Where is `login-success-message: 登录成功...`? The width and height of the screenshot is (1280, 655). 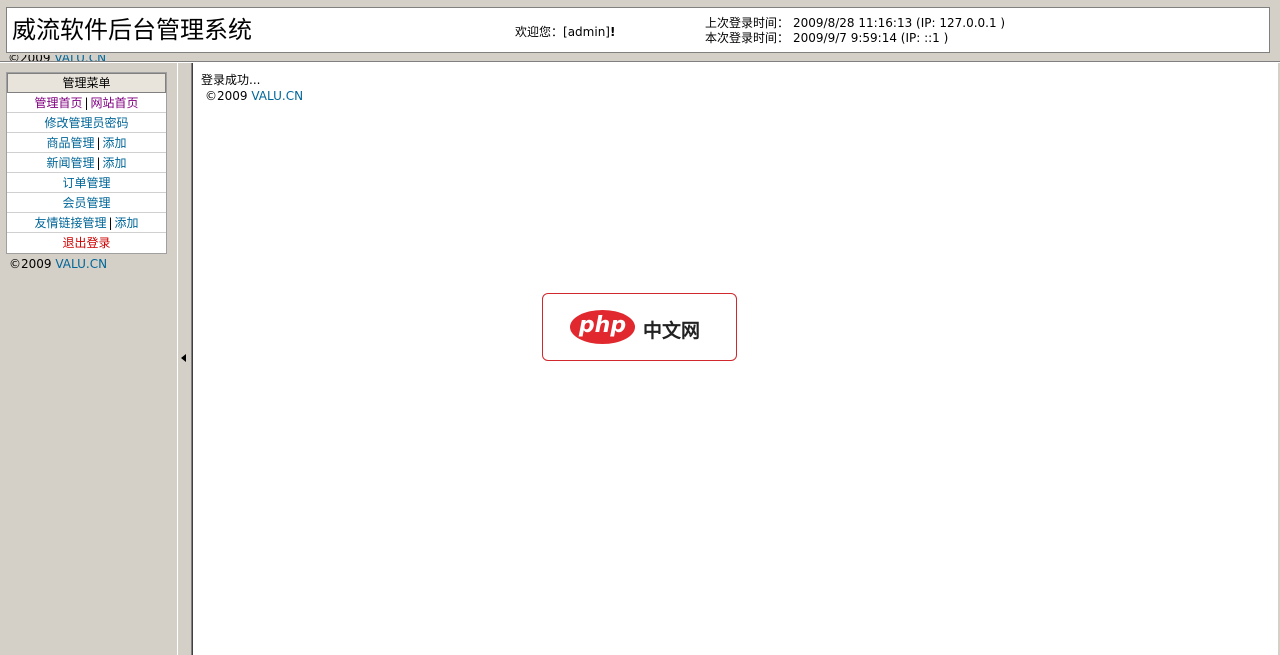
login-success-message: 登录成功... is located at coordinates (231, 80).